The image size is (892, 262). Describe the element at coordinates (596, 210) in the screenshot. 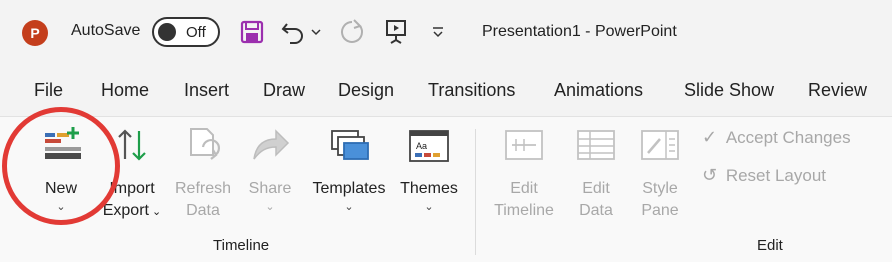

I see `edit-data-label-2: Data` at that location.